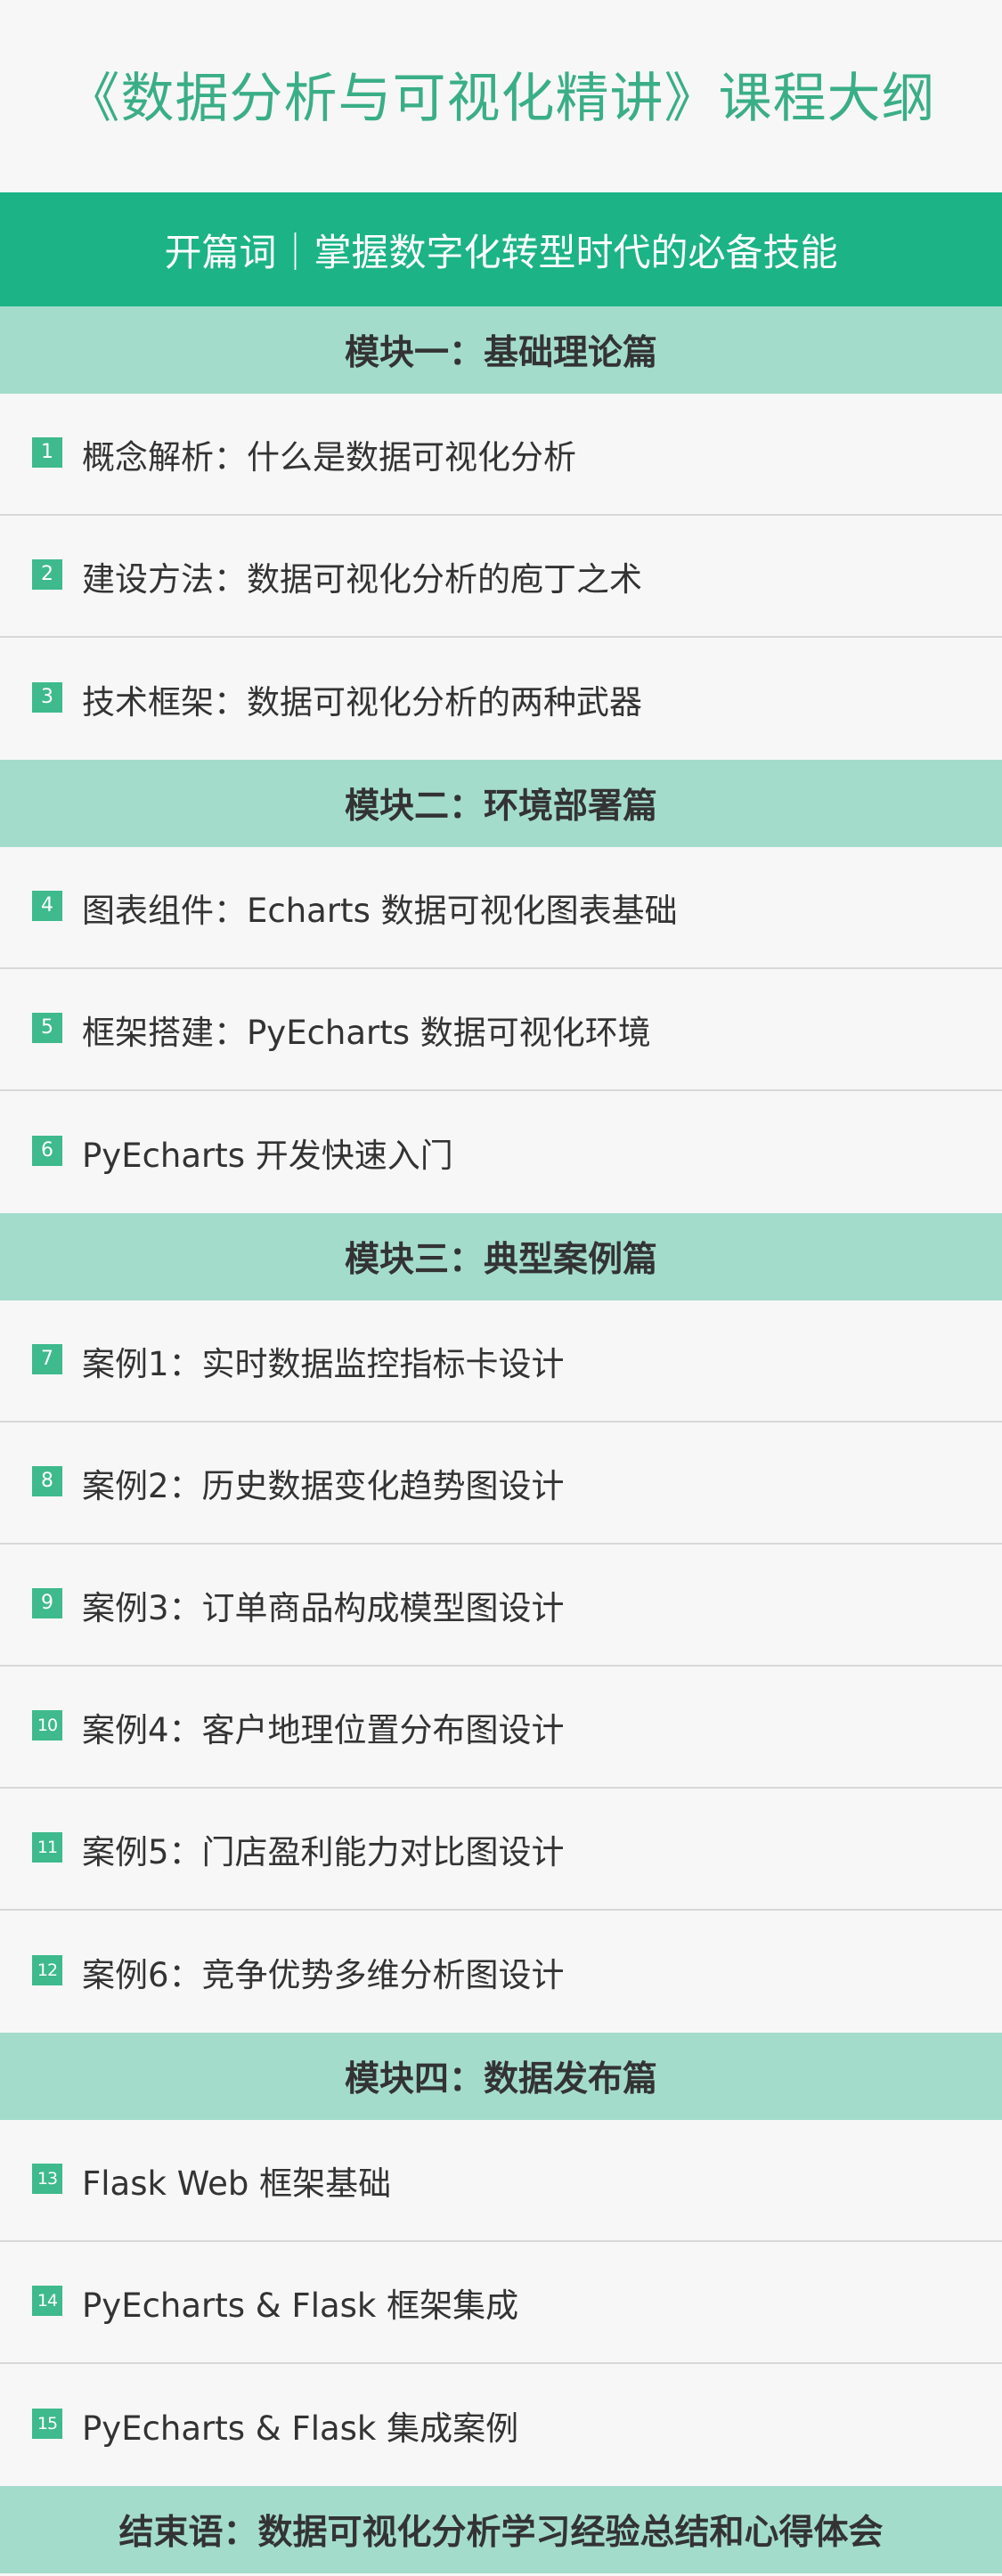 The width and height of the screenshot is (1002, 2576). What do you see at coordinates (300, 2305) in the screenshot?
I see `item-title: PyEcharts & Flask 框架集成` at bounding box center [300, 2305].